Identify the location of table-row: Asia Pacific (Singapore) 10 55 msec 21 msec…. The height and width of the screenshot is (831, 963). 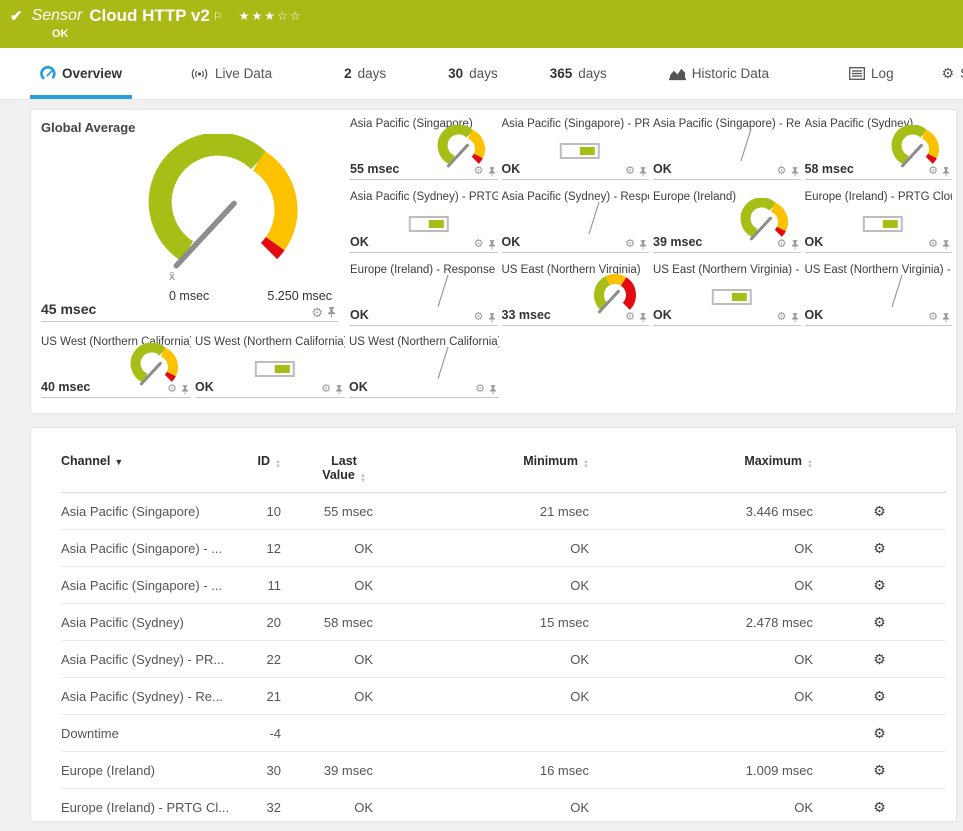
(503, 511).